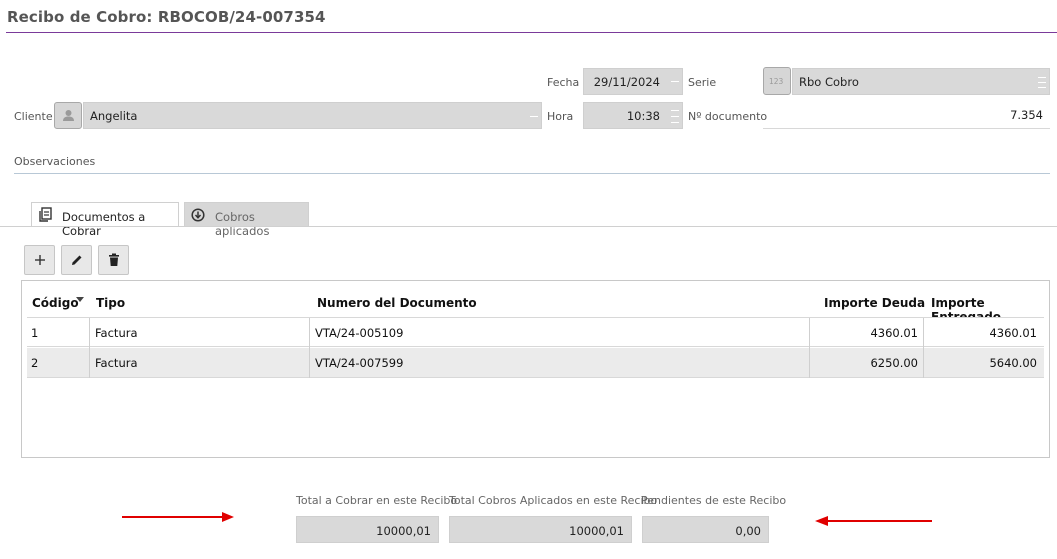  What do you see at coordinates (532, 173) in the screenshot?
I see `observaciones-input` at bounding box center [532, 173].